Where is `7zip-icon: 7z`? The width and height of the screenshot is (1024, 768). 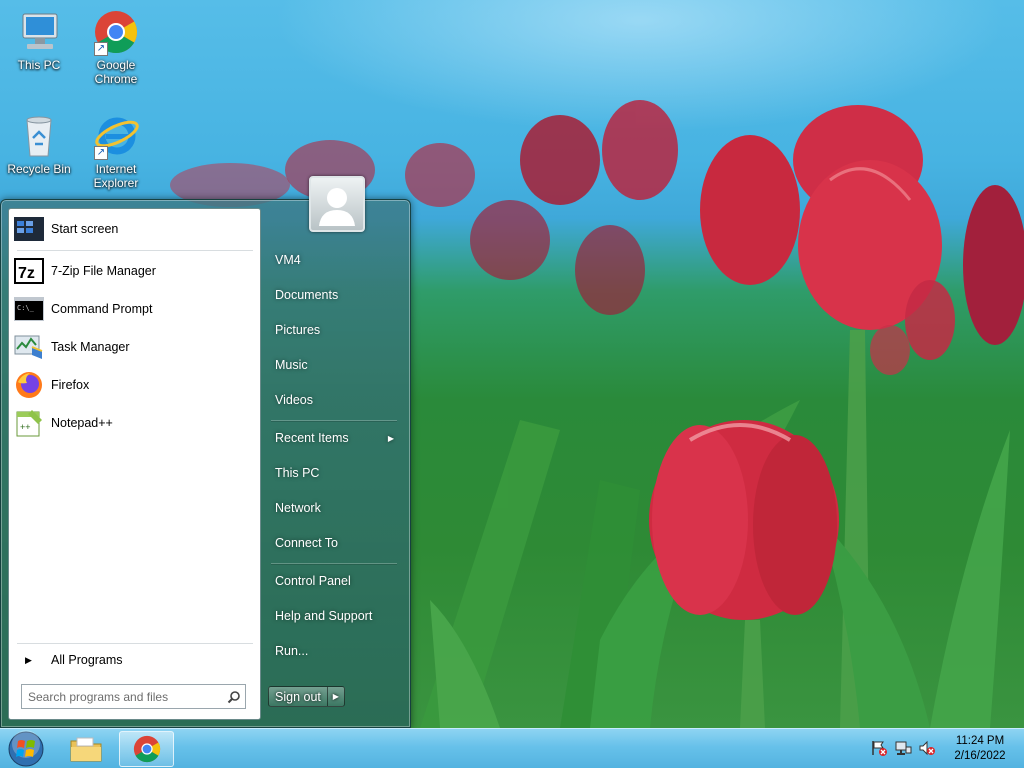
7zip-icon: 7z is located at coordinates (29, 271).